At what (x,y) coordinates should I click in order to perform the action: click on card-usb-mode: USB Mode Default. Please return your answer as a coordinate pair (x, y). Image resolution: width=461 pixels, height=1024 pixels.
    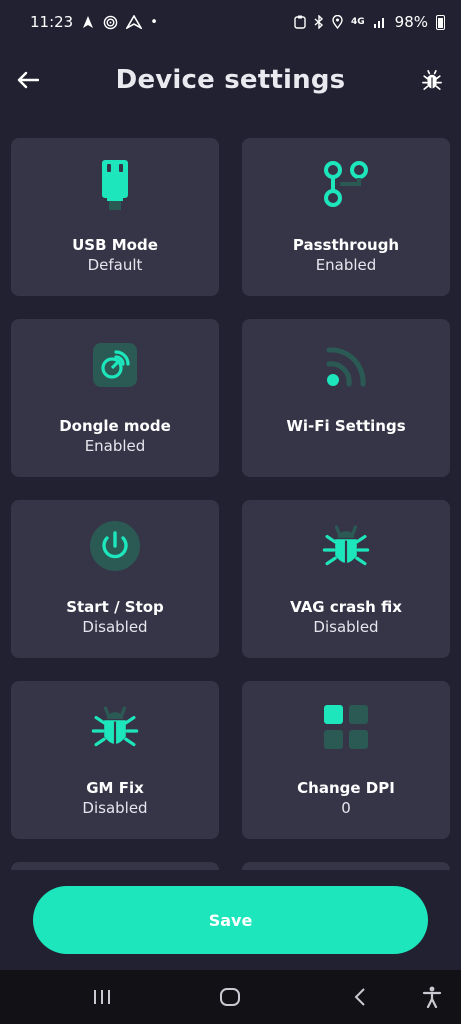
    Looking at the image, I should click on (115, 217).